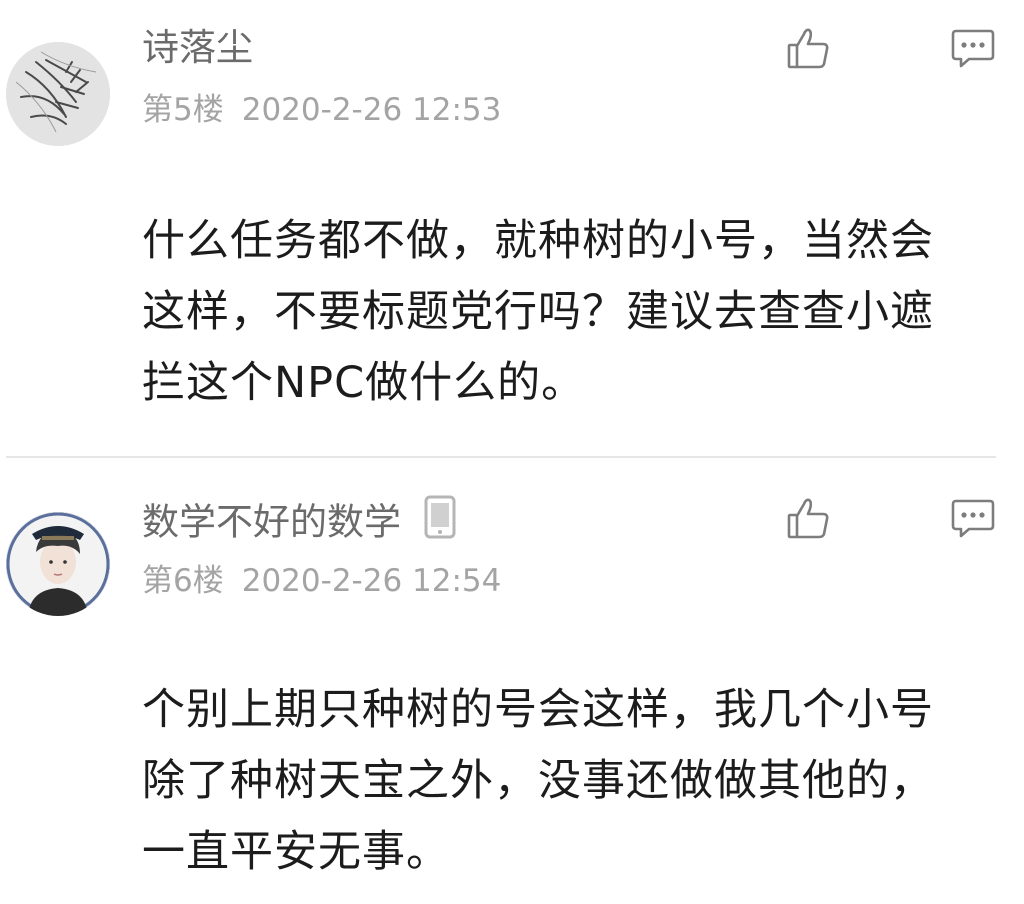 This screenshot has width=1024, height=904. I want to click on username: 诗落尘, so click(197, 47).